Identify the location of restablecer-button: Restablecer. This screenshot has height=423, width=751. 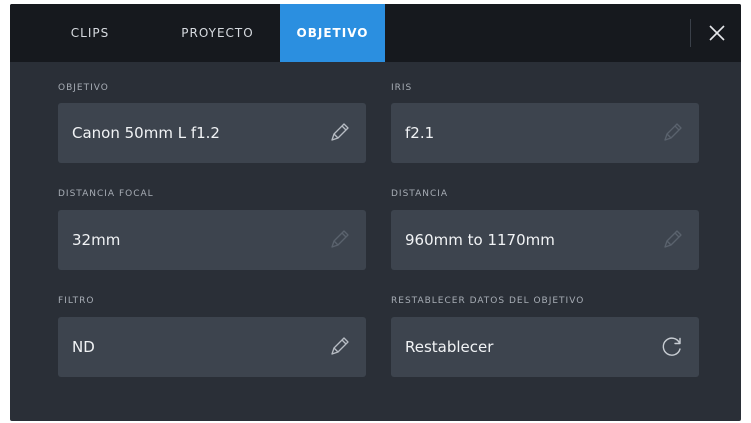
(545, 347).